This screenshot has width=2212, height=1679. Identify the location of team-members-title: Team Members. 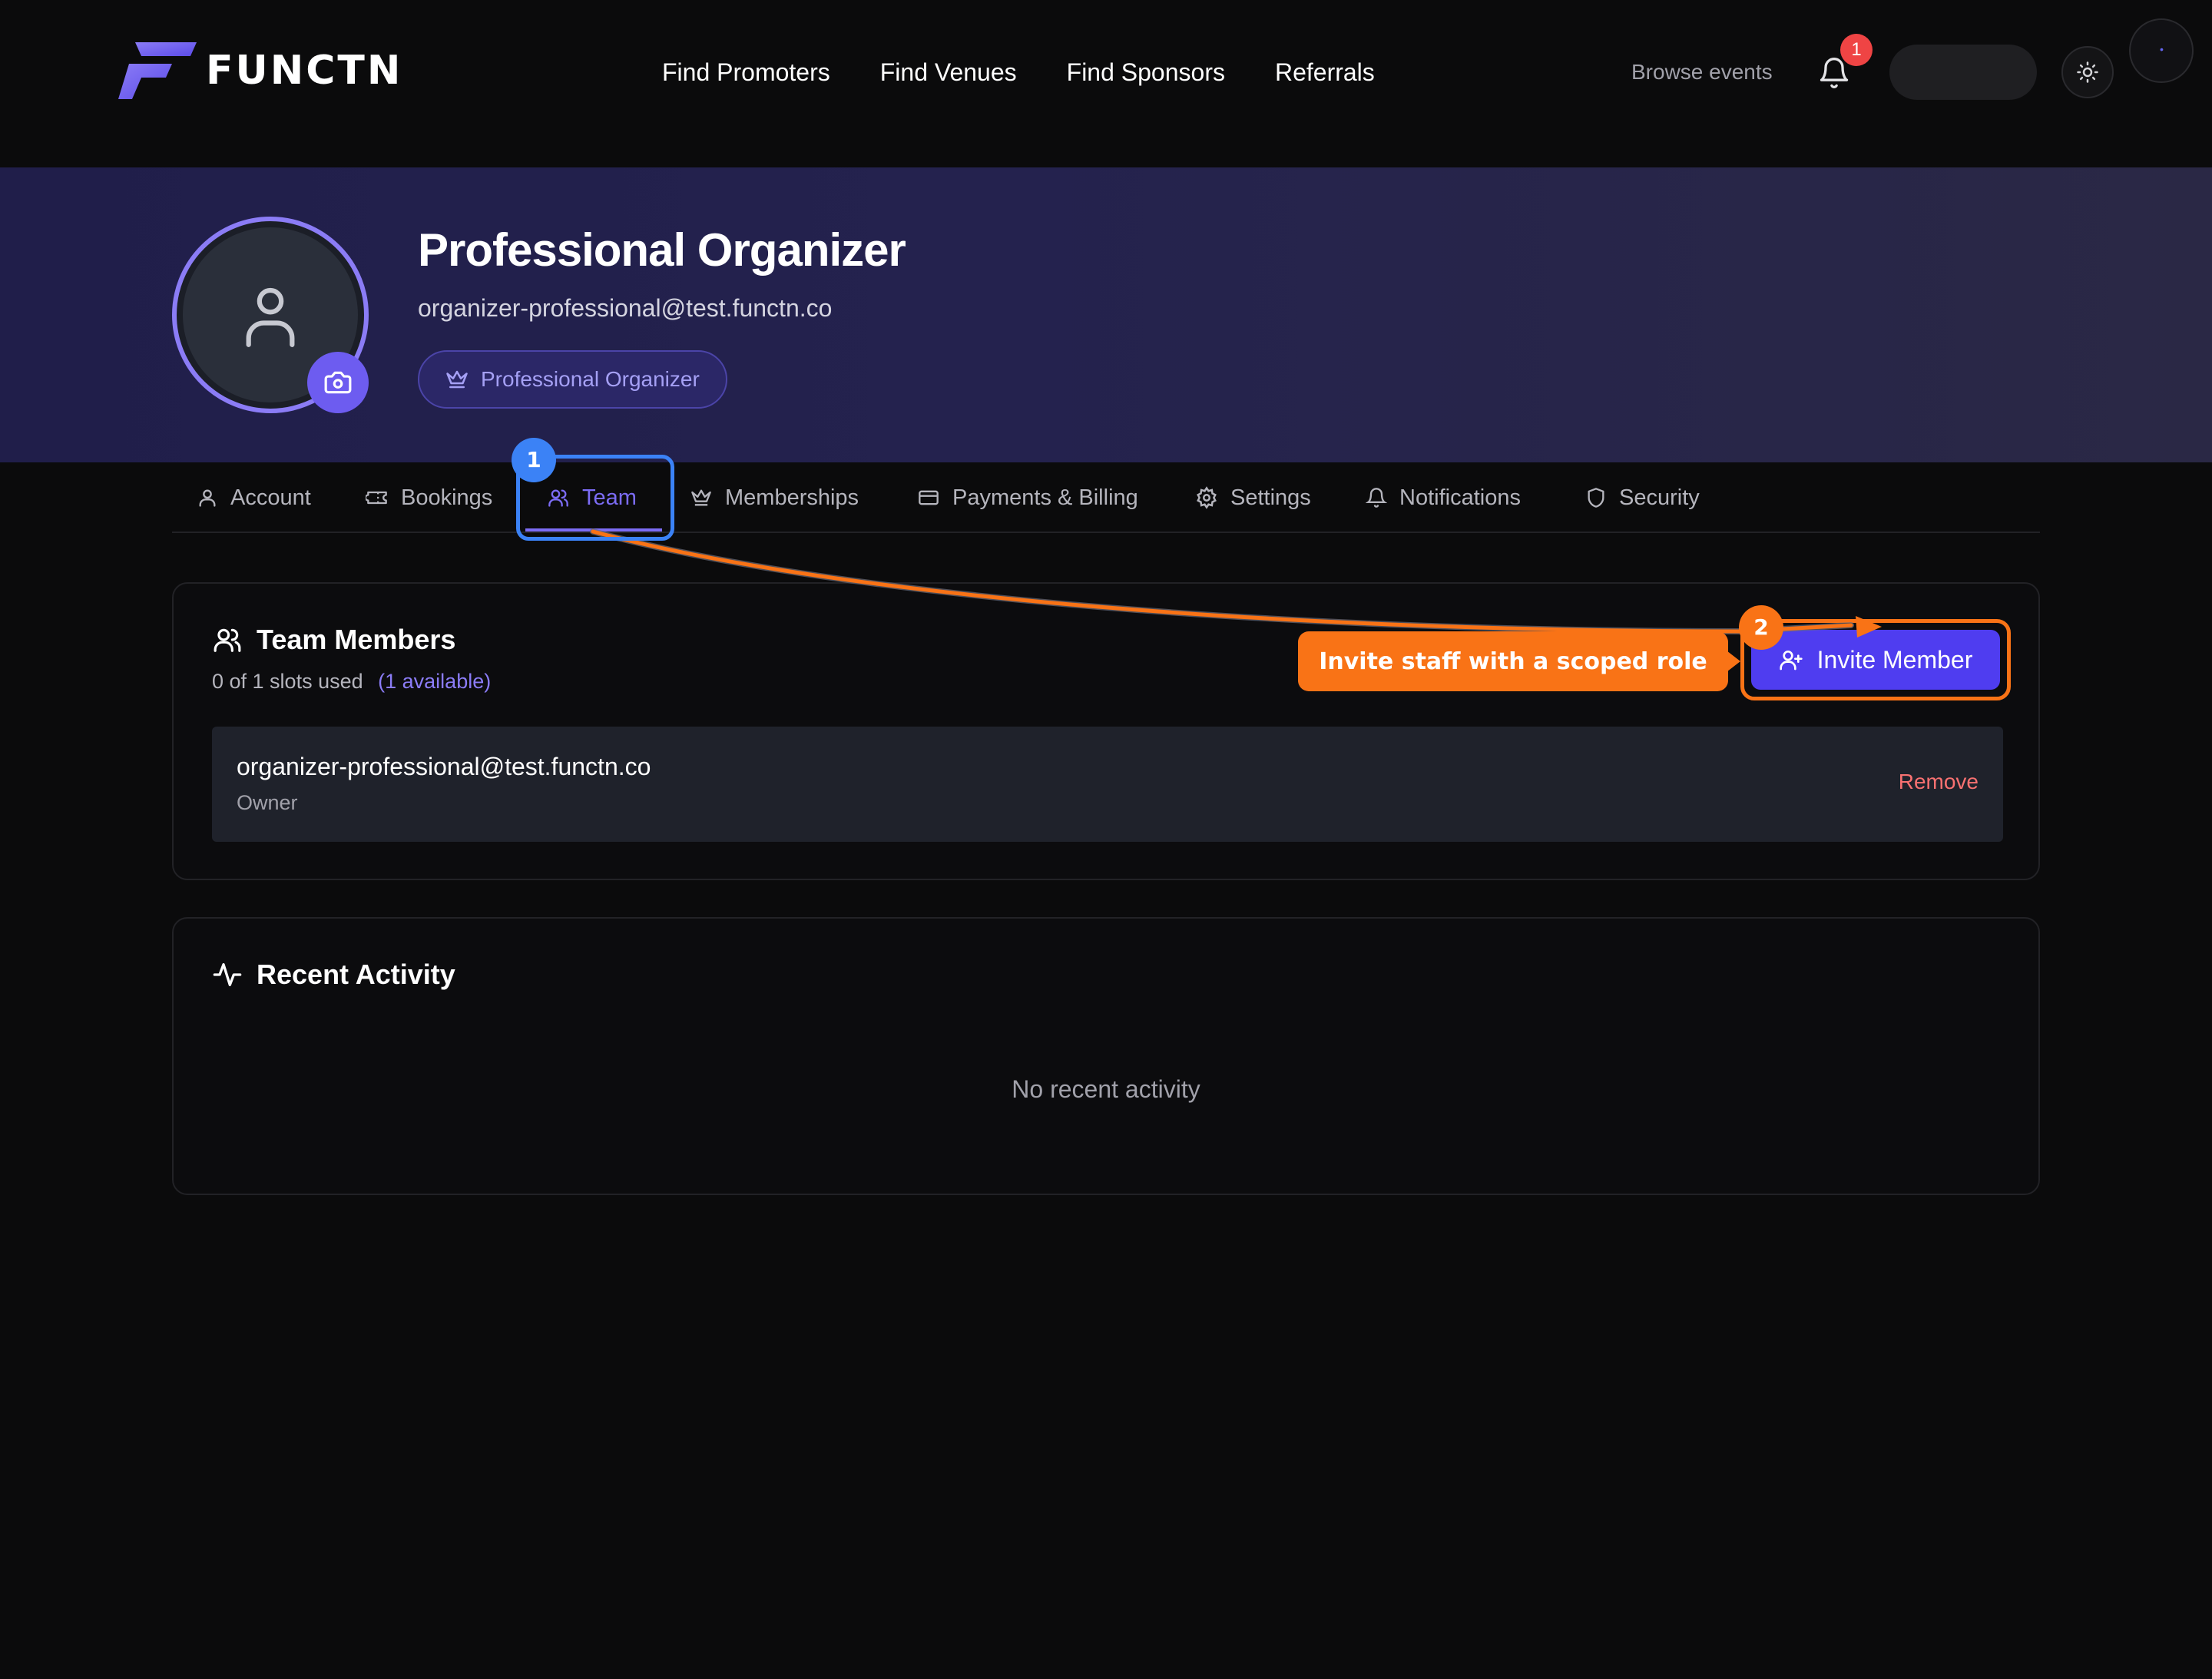
(356, 639).